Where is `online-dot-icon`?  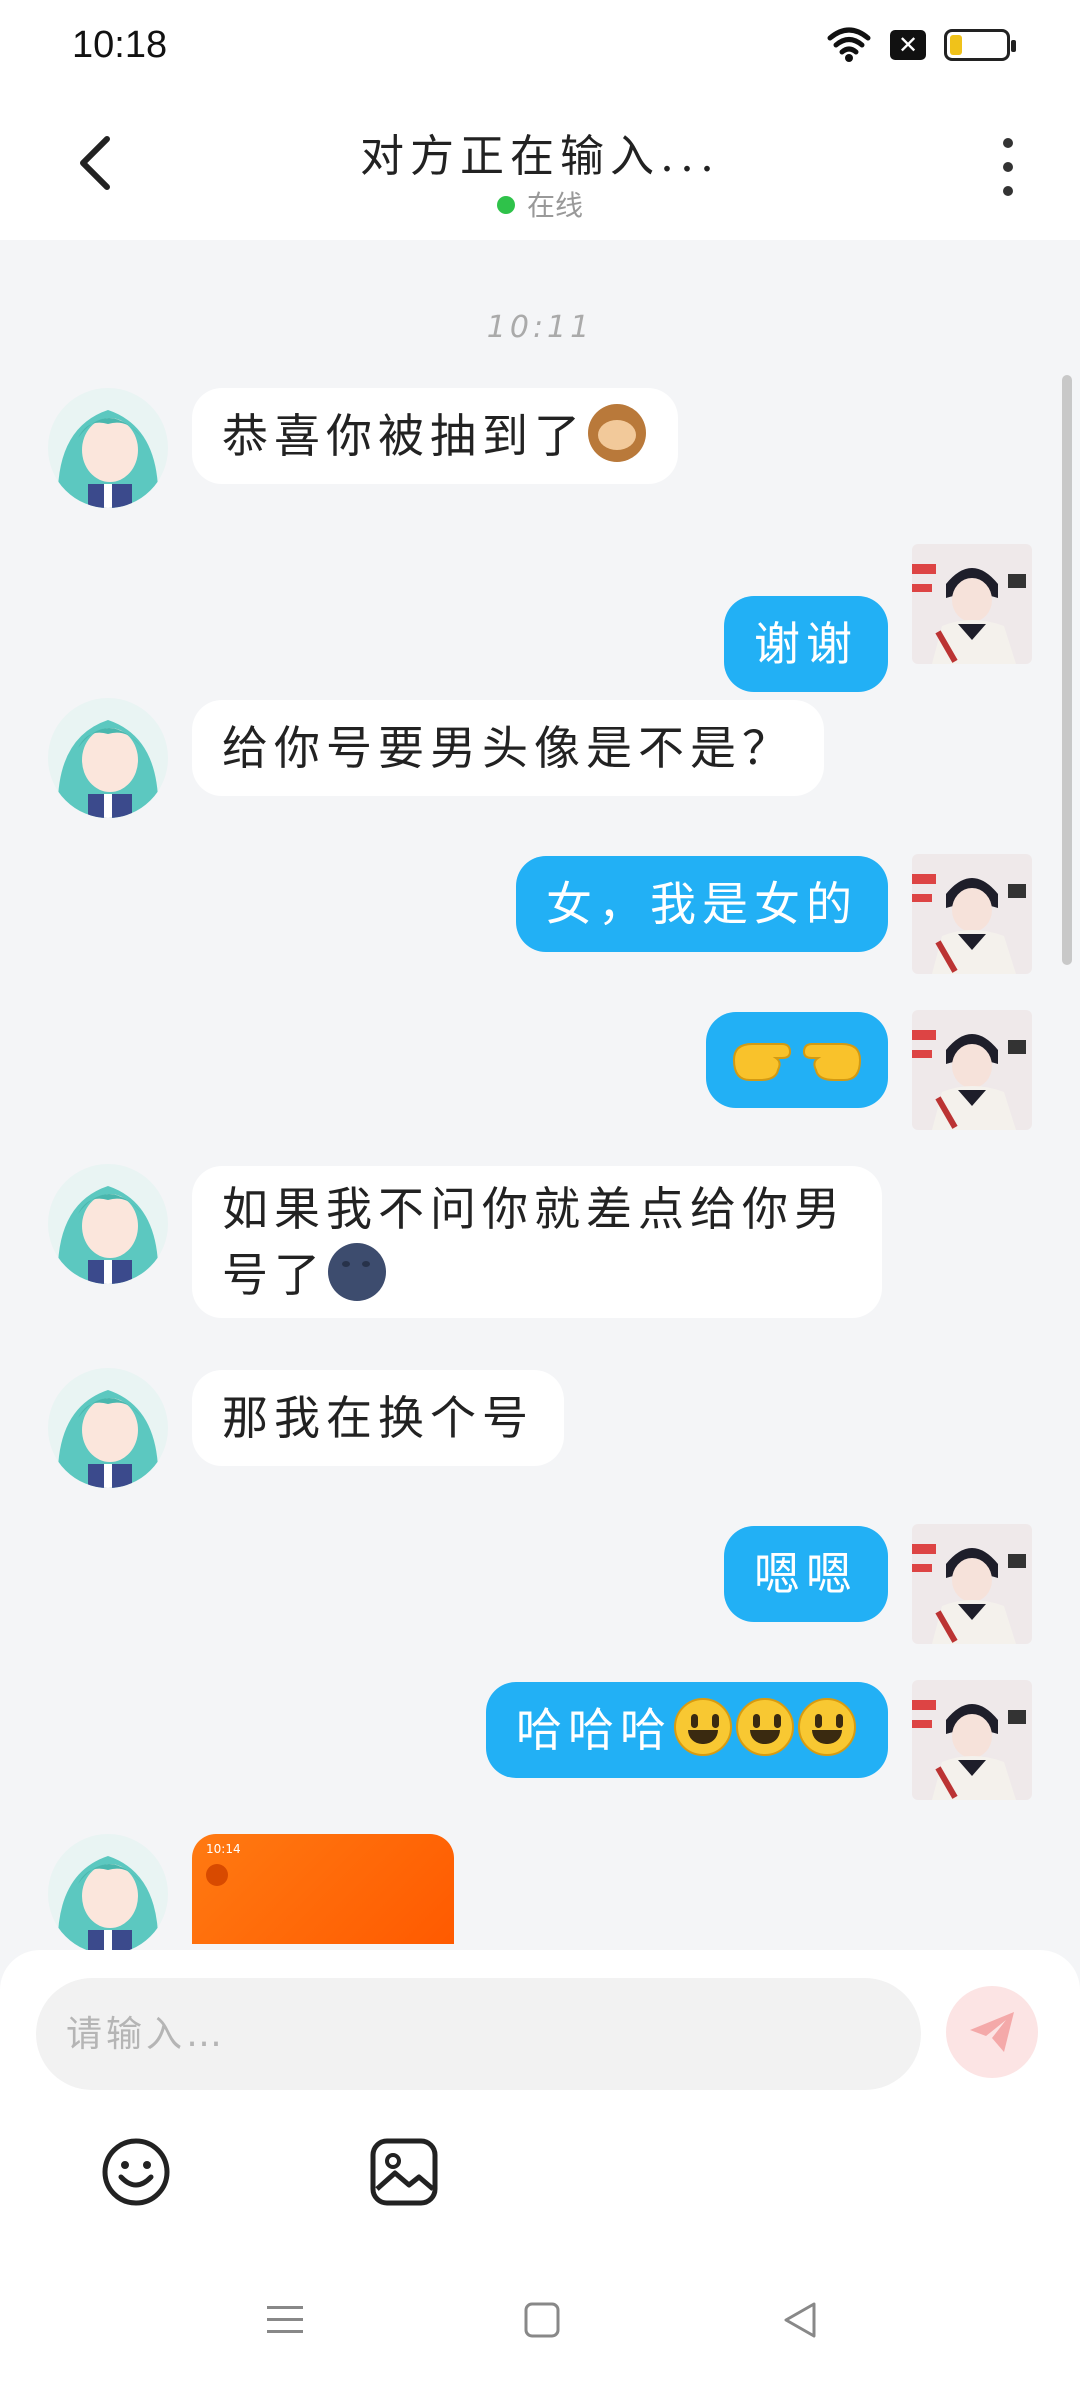 online-dot-icon is located at coordinates (505, 205).